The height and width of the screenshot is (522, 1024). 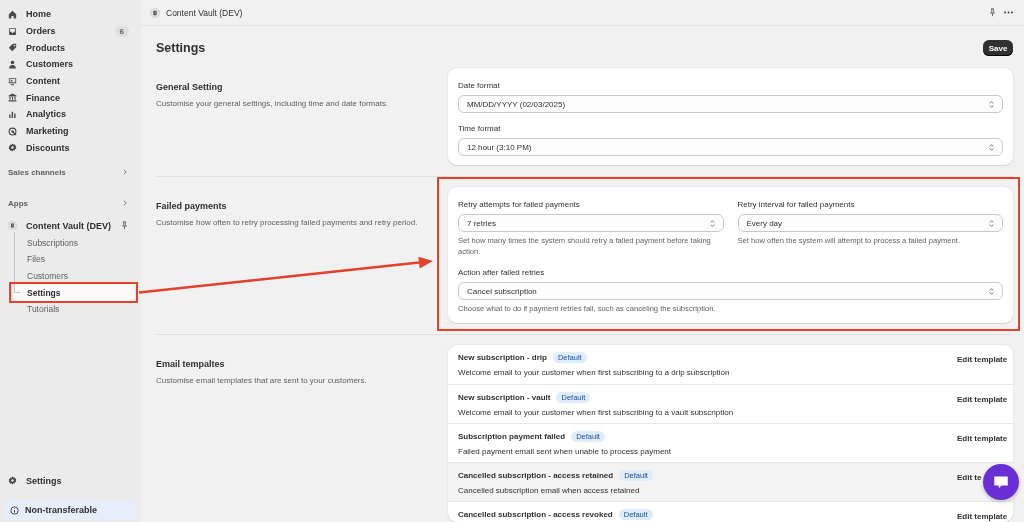 What do you see at coordinates (565, 451) in the screenshot?
I see `template-description: Failed payment email sent when unable to process payment` at bounding box center [565, 451].